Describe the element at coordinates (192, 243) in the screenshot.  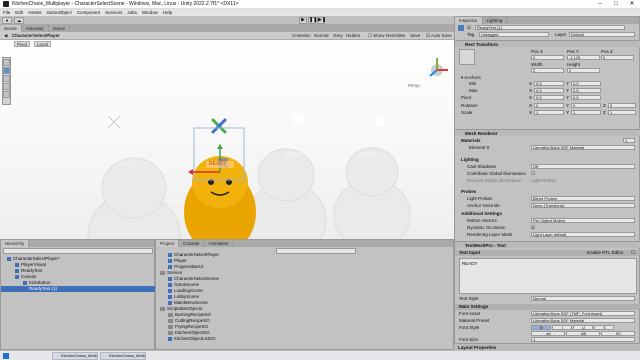
I see `tab-console: Console` at that location.